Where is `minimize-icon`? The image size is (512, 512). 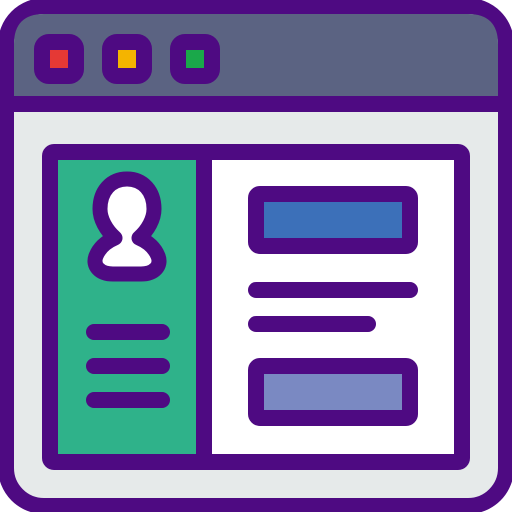
minimize-icon is located at coordinates (127, 59).